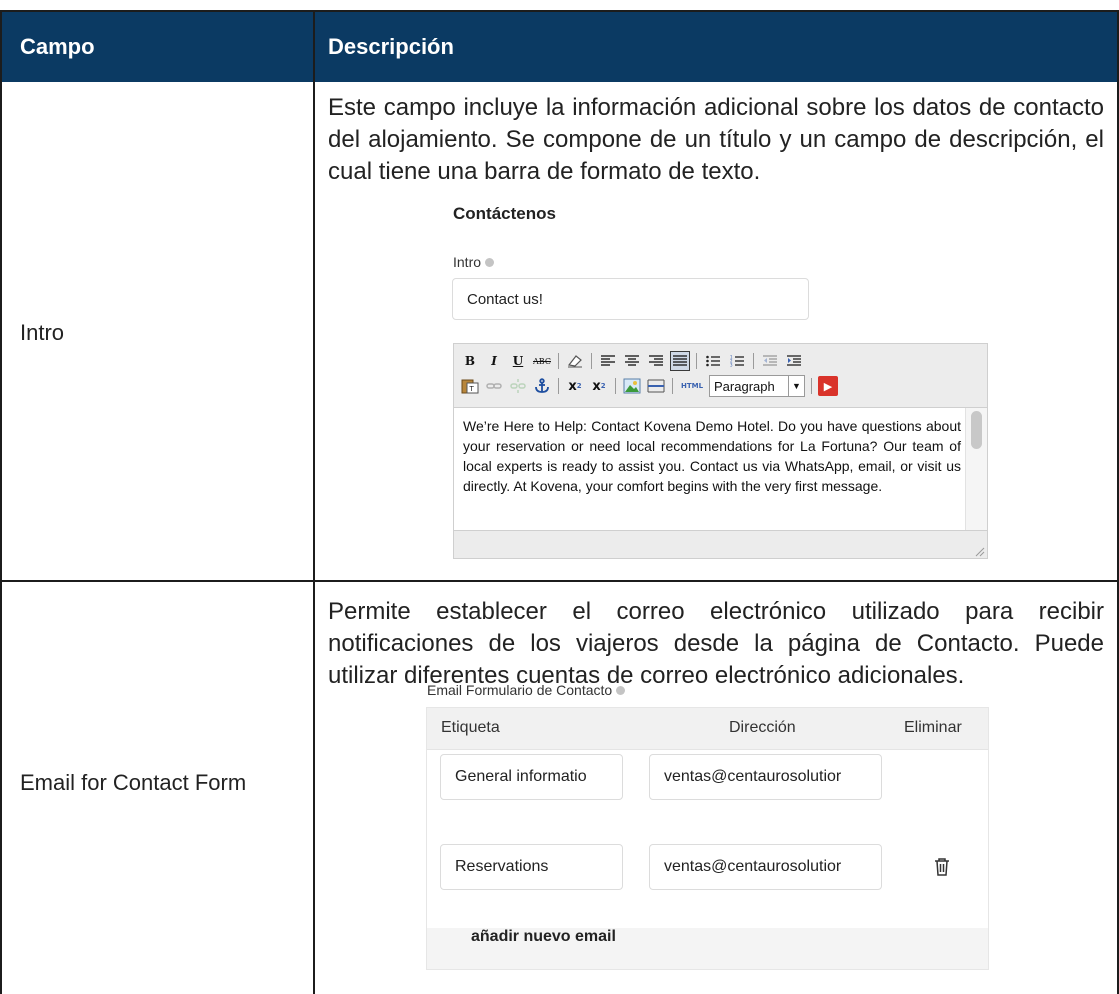 The height and width of the screenshot is (994, 1119). What do you see at coordinates (518, 361) in the screenshot?
I see `underline-icon: U` at bounding box center [518, 361].